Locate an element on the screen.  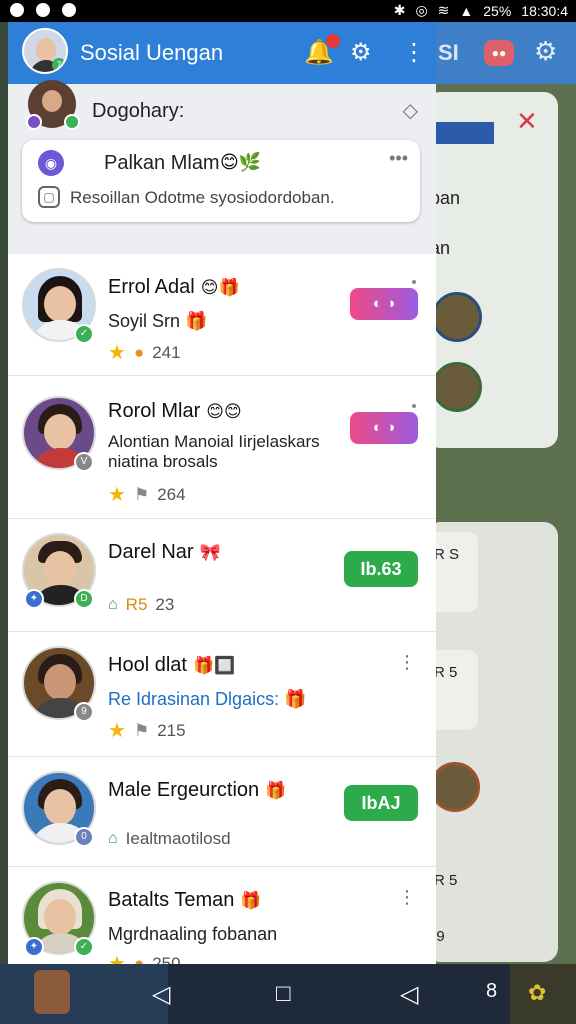
background-card-text: an is located at coordinates (443, 248).